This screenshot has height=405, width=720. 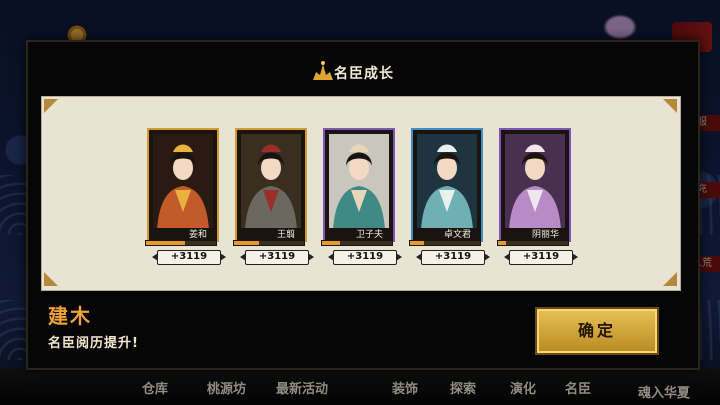 I want to click on minister-card: 姜和, so click(x=182, y=189).